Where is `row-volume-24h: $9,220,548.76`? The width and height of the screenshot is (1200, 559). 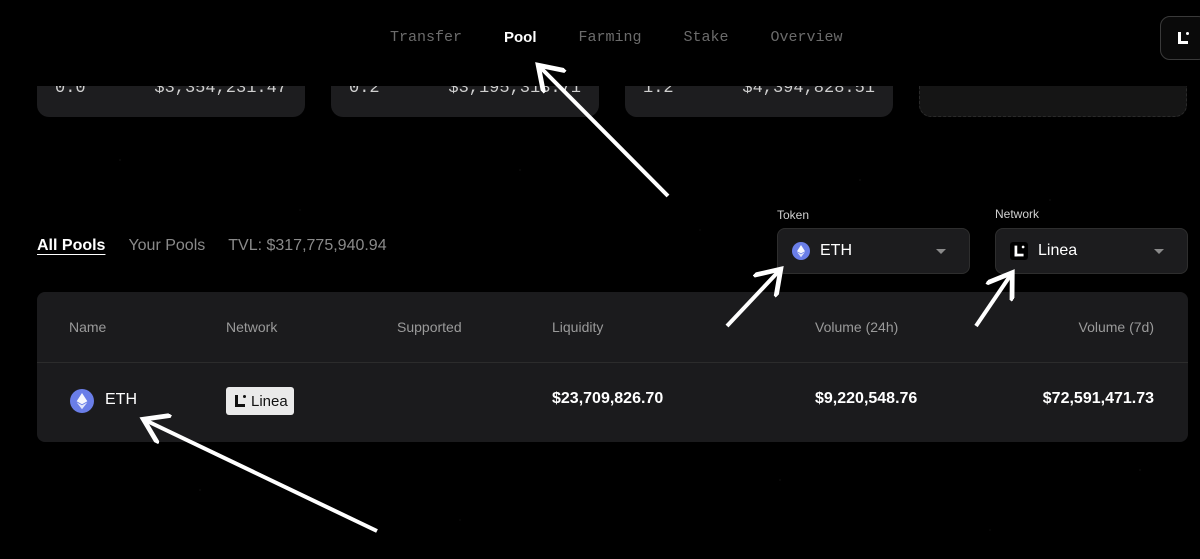 row-volume-24h: $9,220,548.76 is located at coordinates (866, 398).